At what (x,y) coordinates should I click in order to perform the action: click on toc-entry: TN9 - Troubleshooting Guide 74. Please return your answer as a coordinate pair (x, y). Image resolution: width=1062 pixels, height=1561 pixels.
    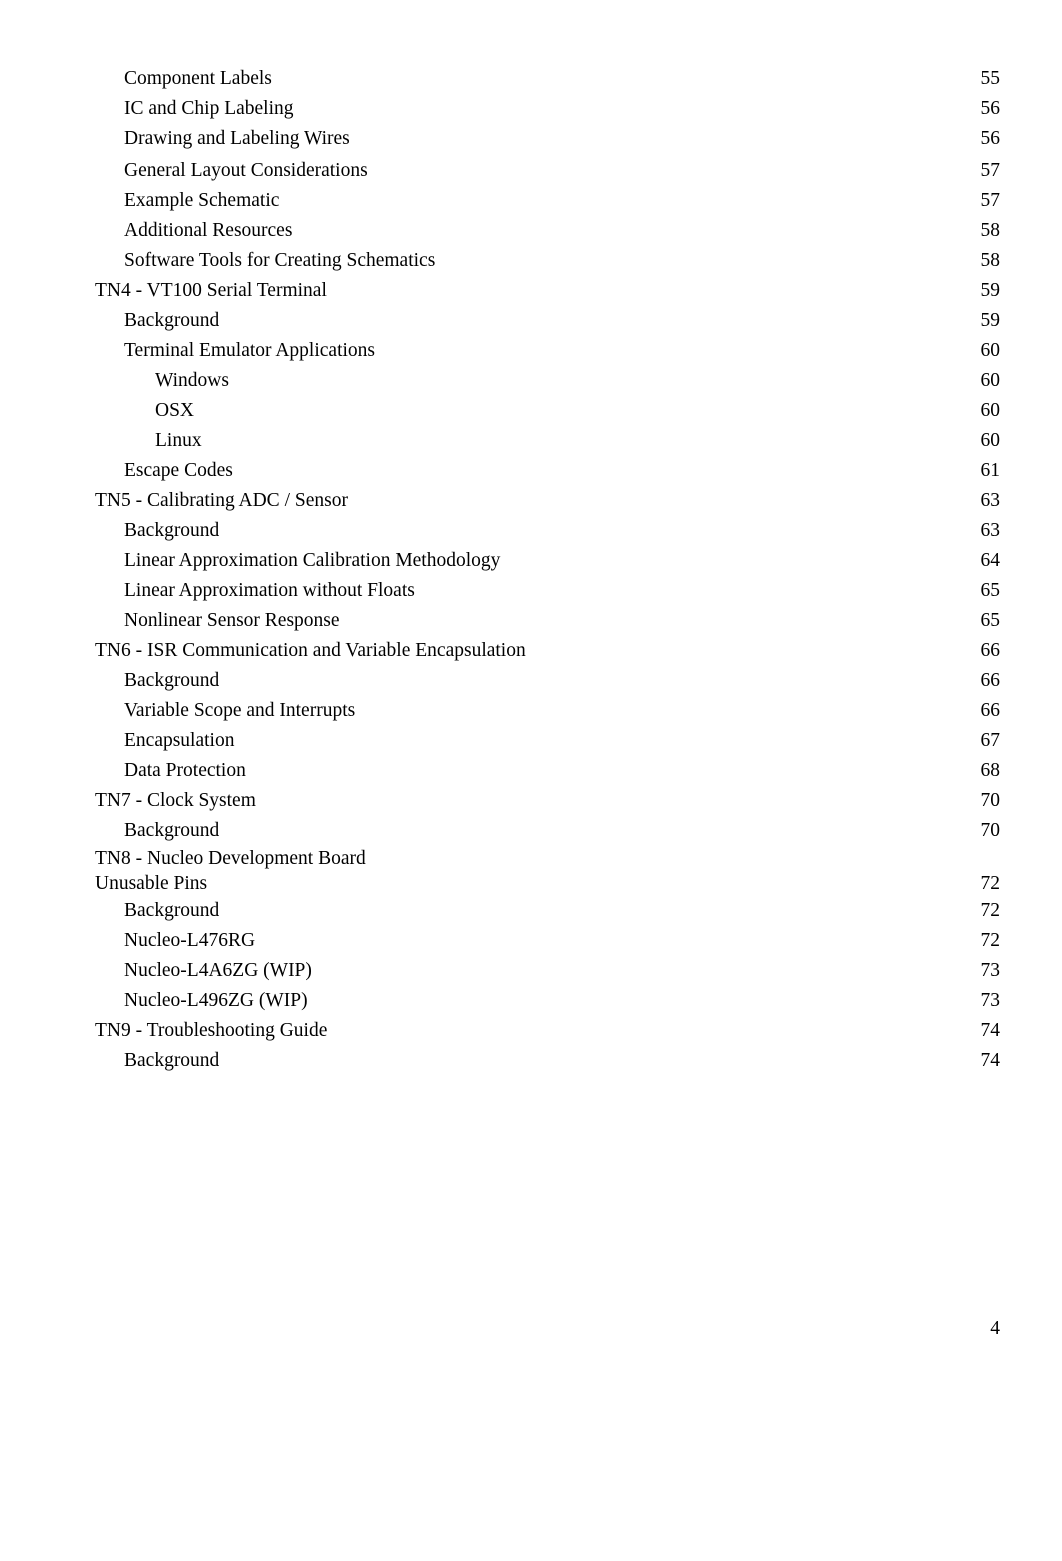
    Looking at the image, I should click on (531, 1031).